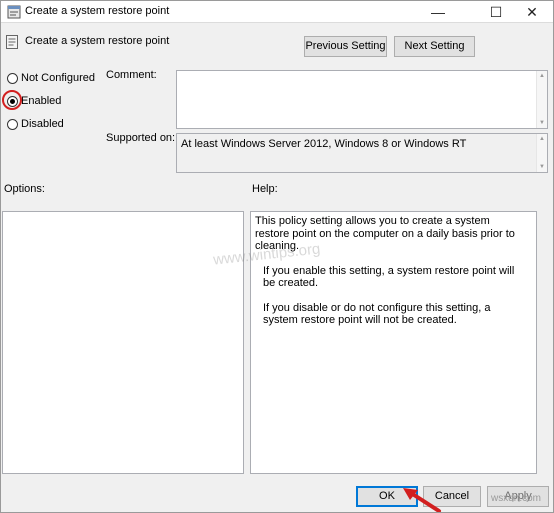 The height and width of the screenshot is (513, 554). I want to click on help-label: Help:, so click(265, 189).